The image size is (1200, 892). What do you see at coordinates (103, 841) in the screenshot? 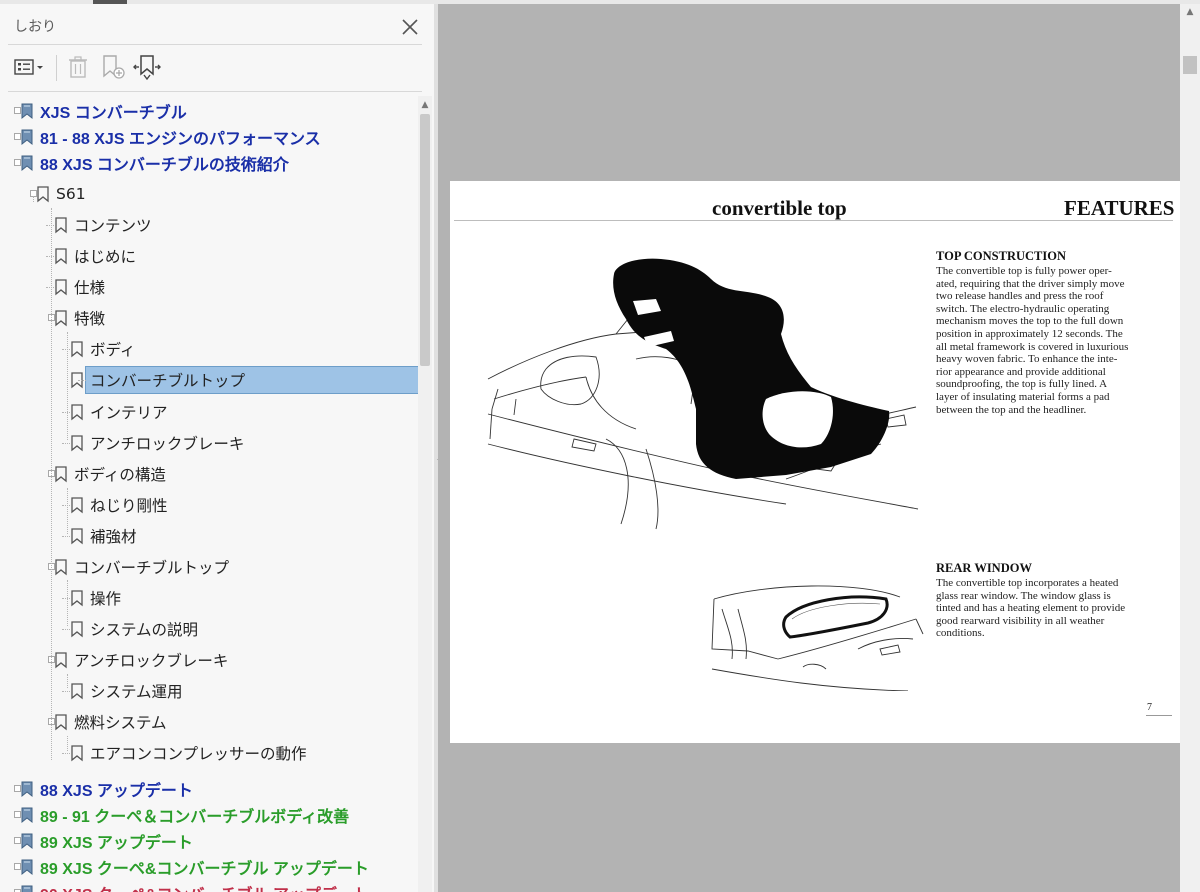
I see `bookmark-item: 89 XJS アップデート` at bounding box center [103, 841].